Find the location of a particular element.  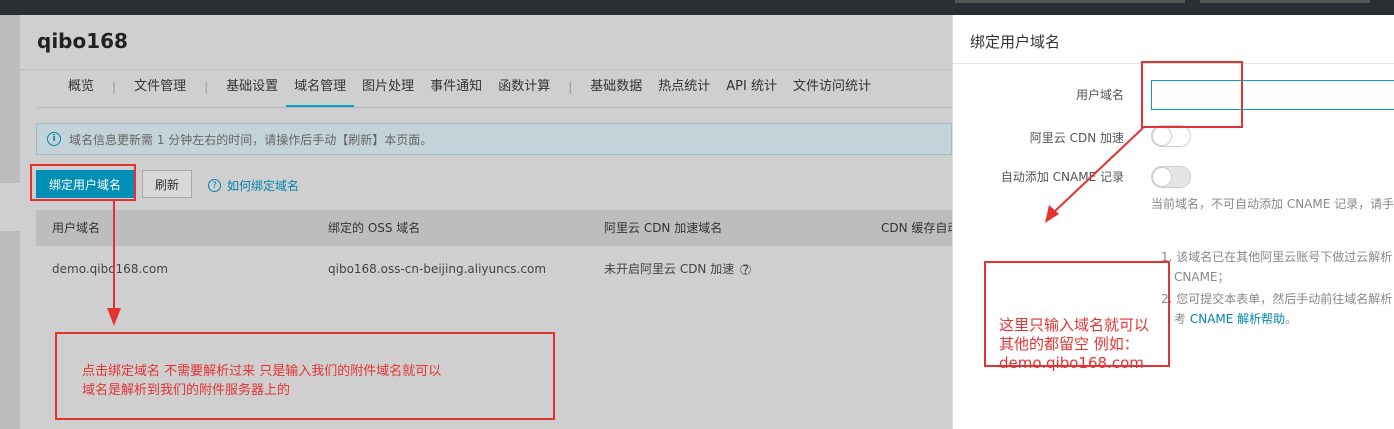

column-header: 绑定的 OSS 域名 is located at coordinates (374, 228).